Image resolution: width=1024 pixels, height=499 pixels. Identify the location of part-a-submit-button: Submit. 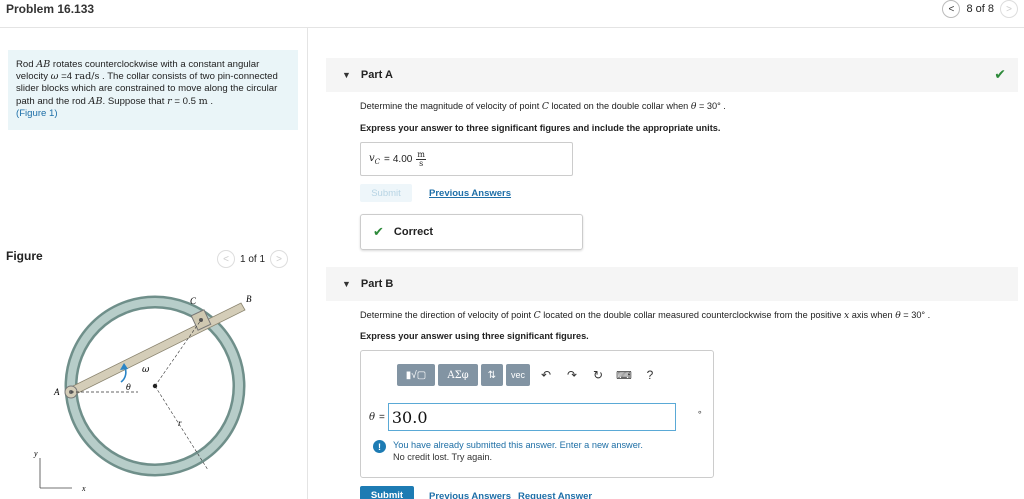
(386, 193).